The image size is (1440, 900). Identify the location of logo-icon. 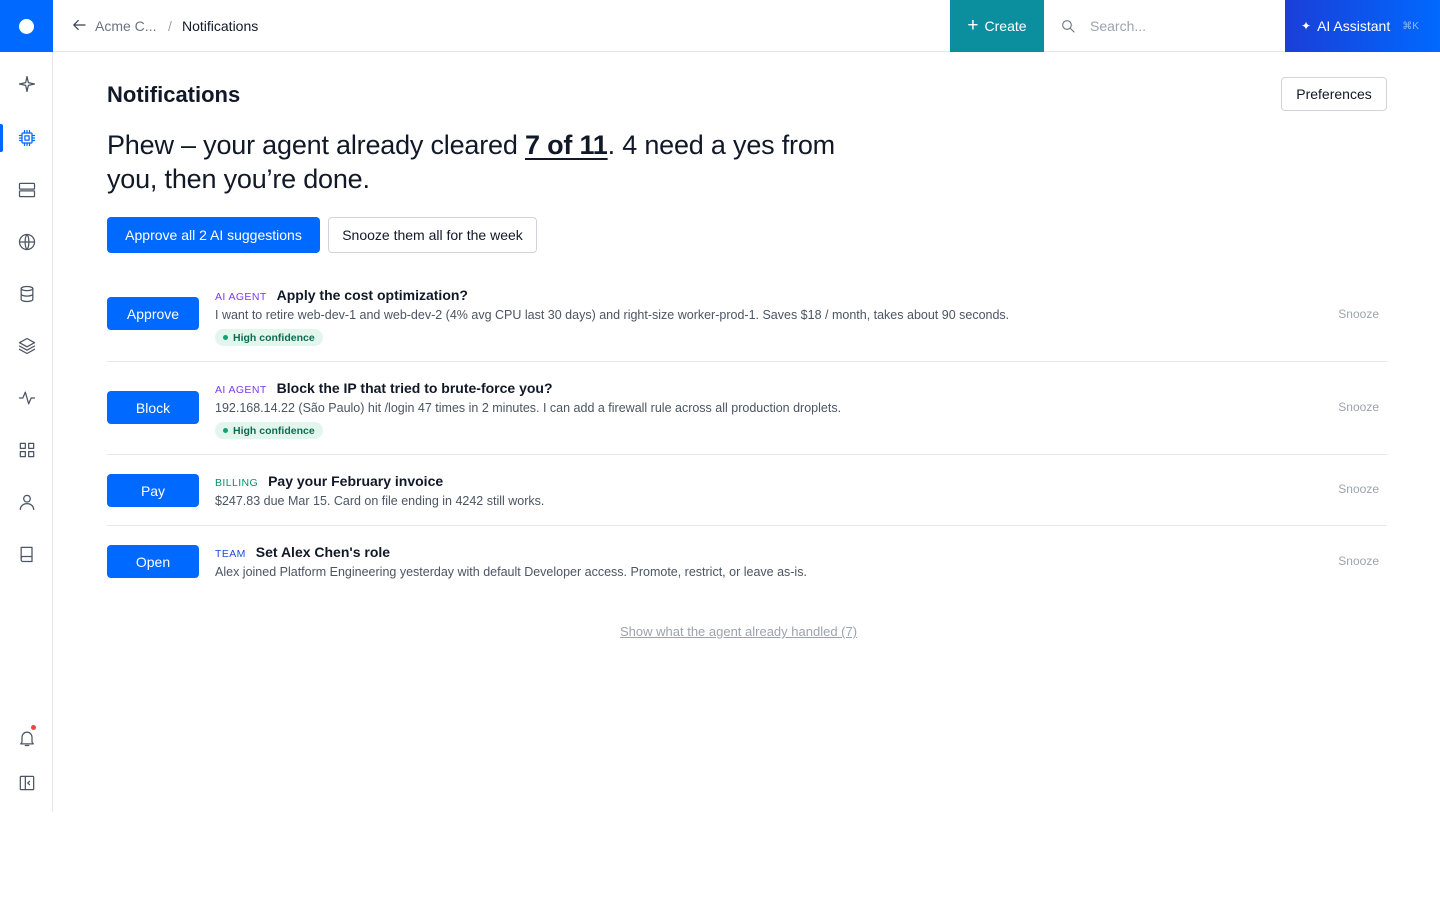
(26, 26).